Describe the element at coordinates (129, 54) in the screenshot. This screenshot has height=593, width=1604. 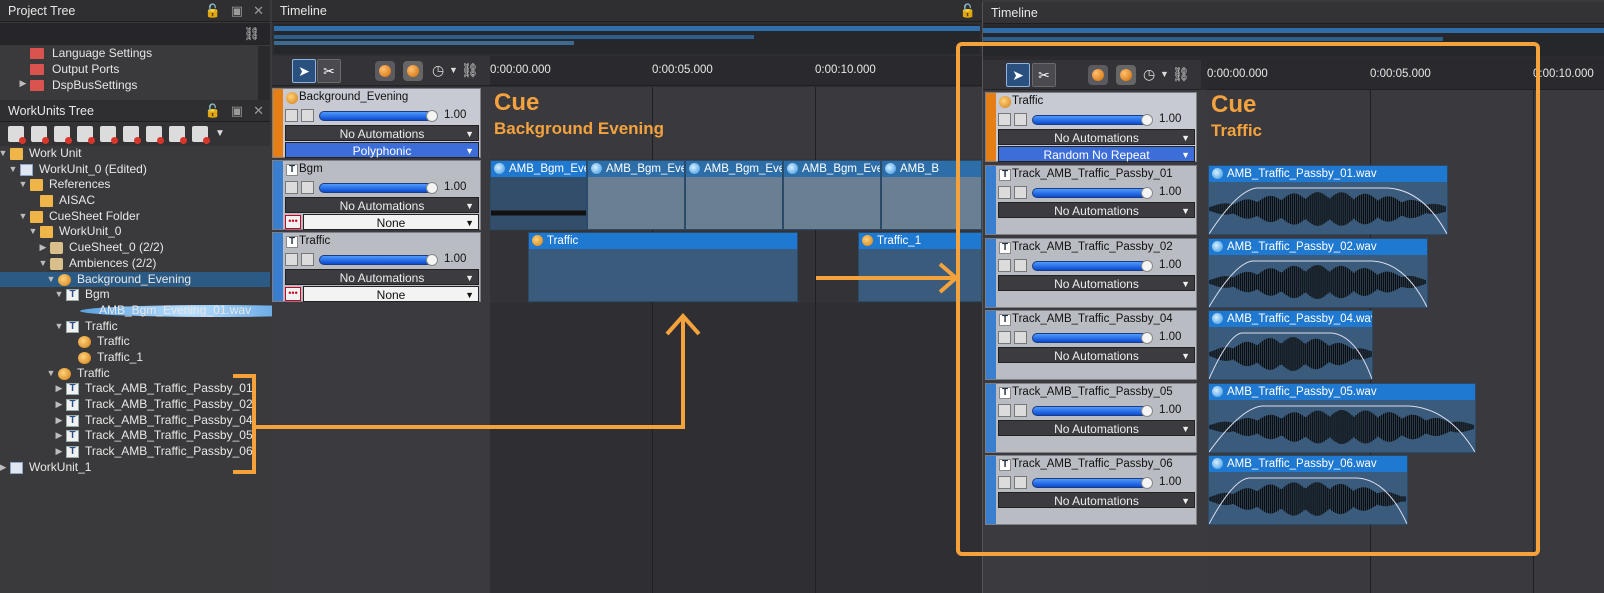
I see `tree-item-language-settings: Language Settings` at that location.